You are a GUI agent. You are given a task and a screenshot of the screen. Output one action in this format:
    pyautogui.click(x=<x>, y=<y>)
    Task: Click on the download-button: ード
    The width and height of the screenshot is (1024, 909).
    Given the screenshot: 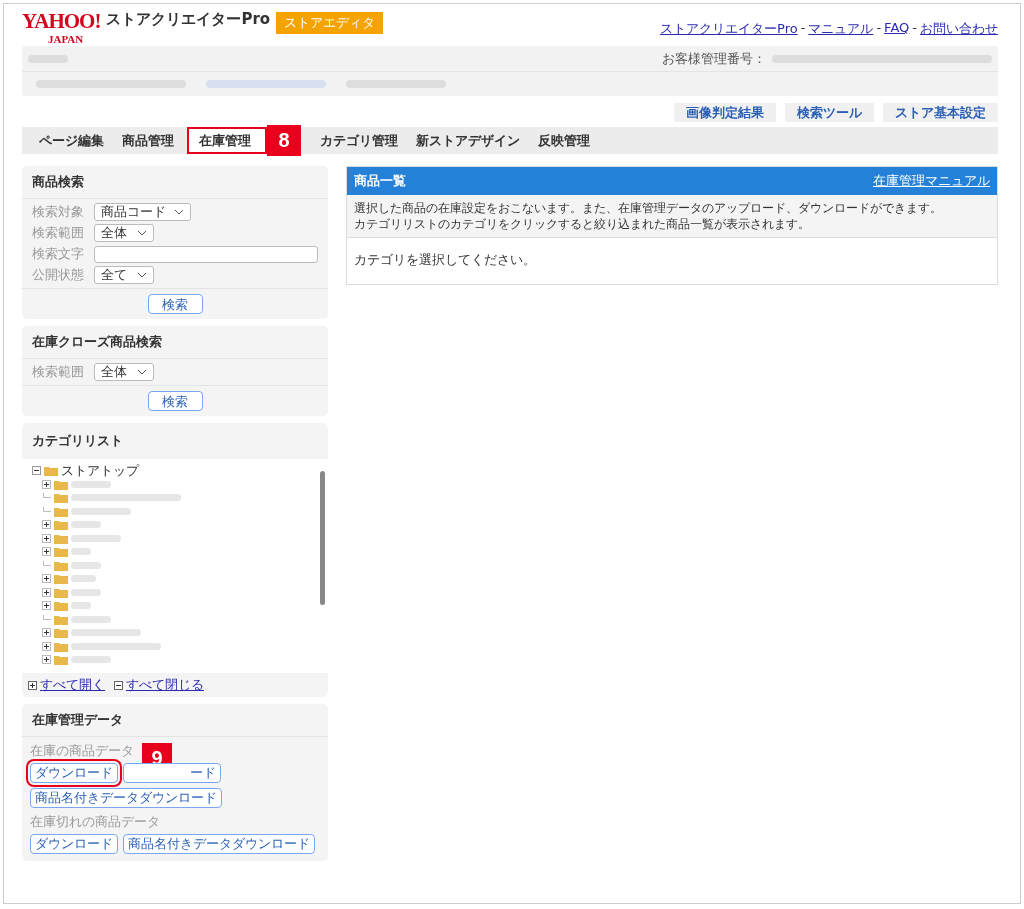 What is the action you would take?
    pyautogui.click(x=172, y=773)
    